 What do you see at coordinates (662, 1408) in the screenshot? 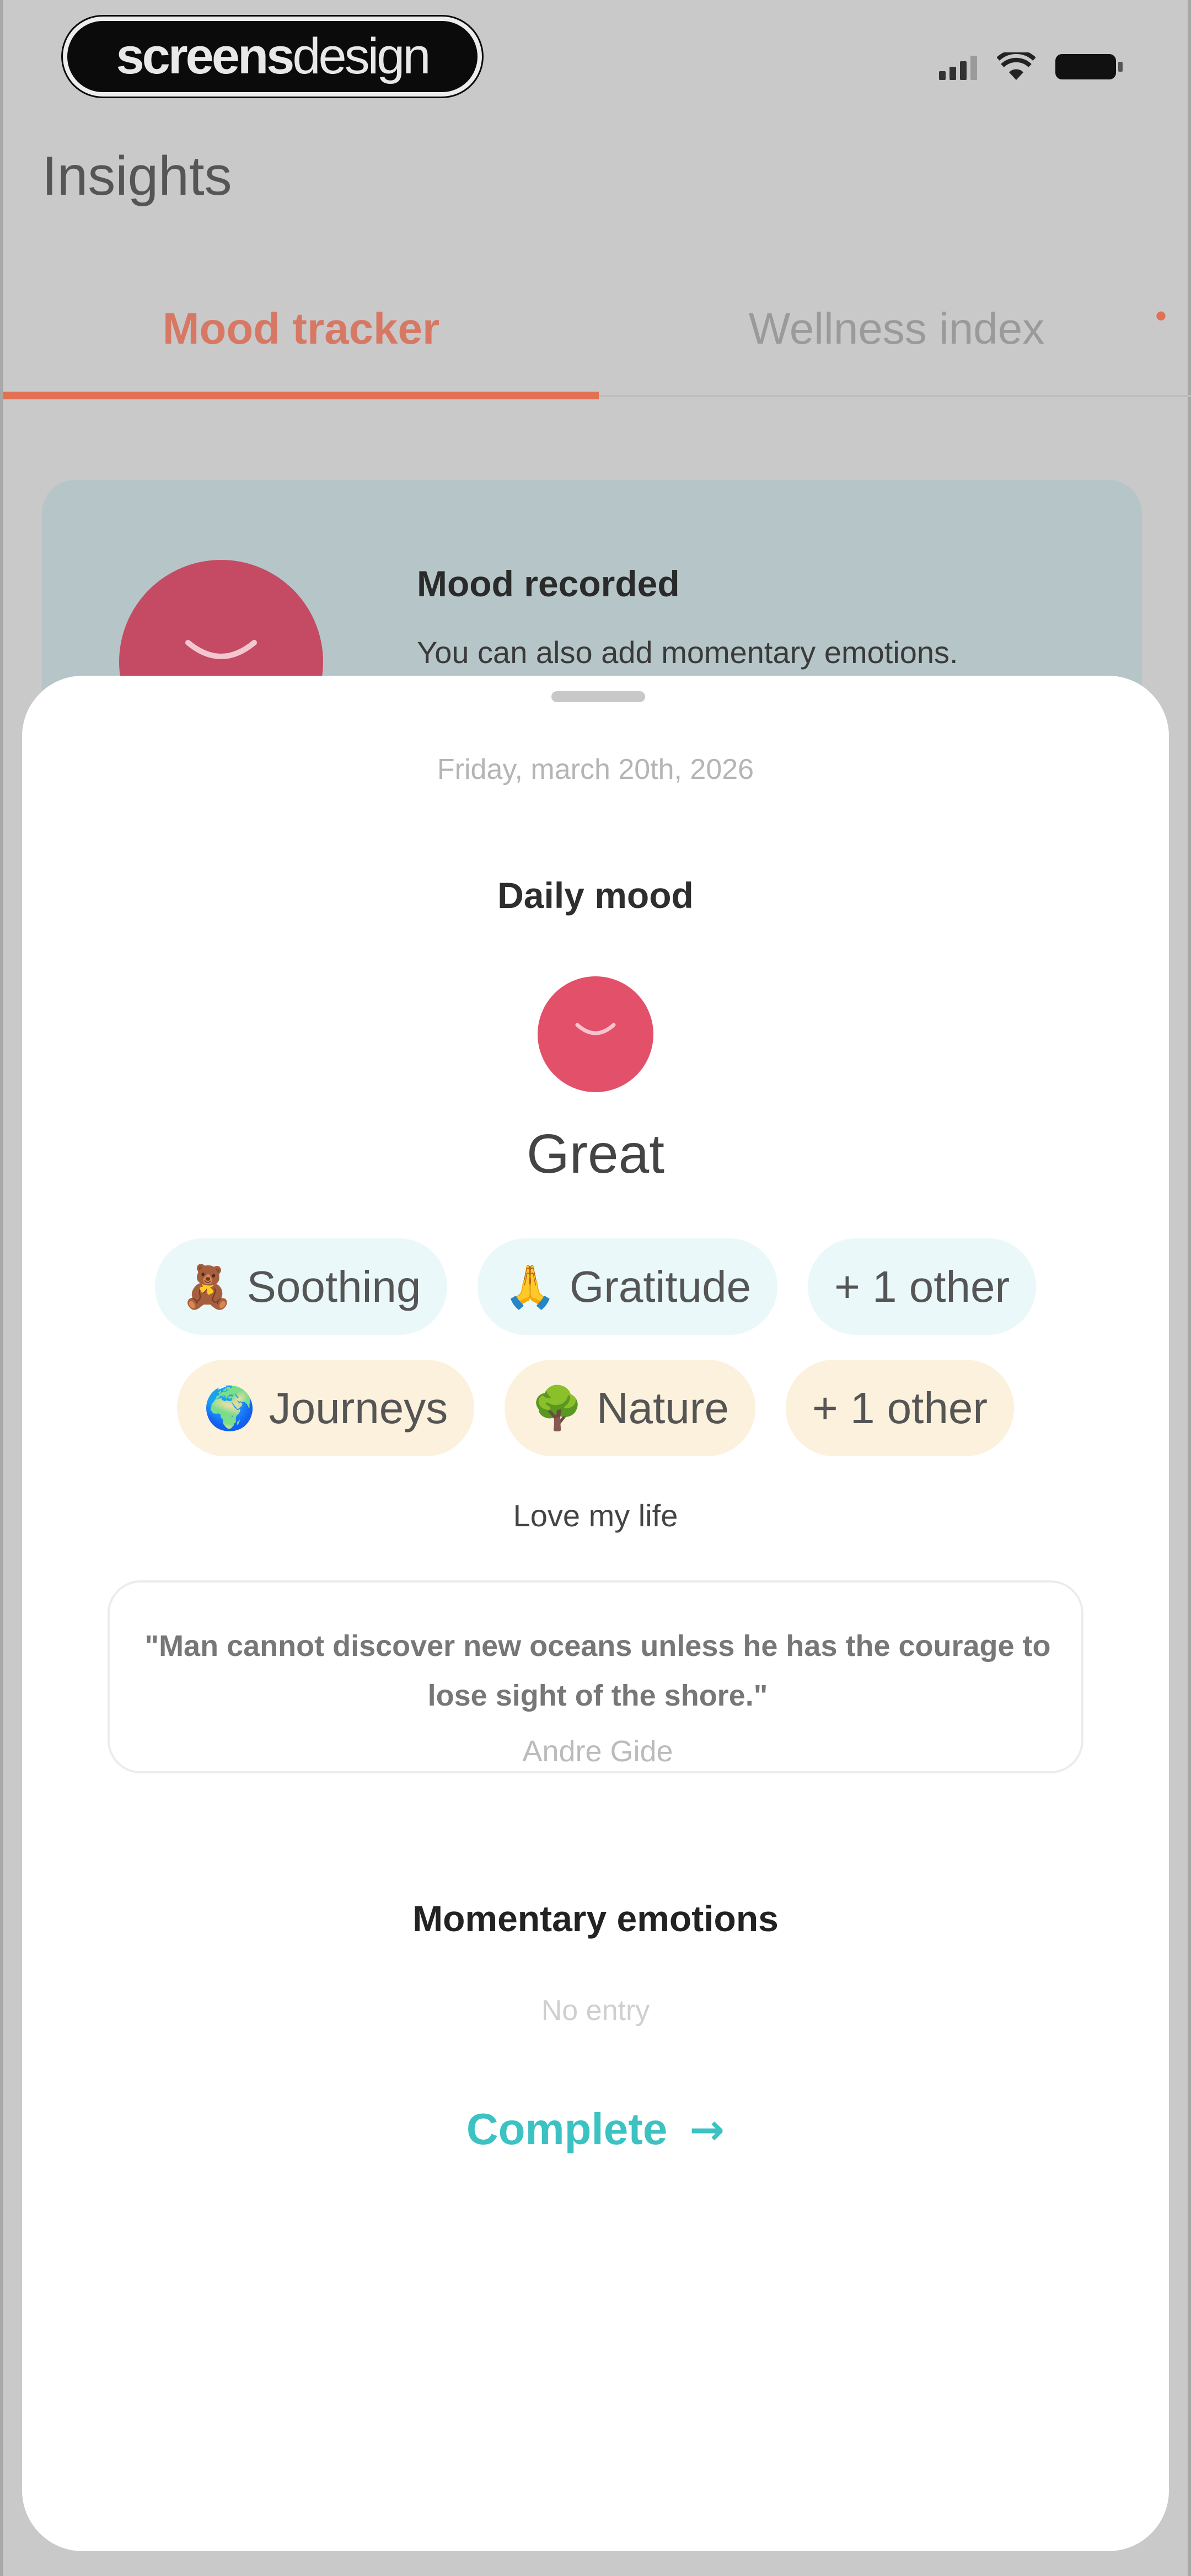
I see `chip-label: Nature` at bounding box center [662, 1408].